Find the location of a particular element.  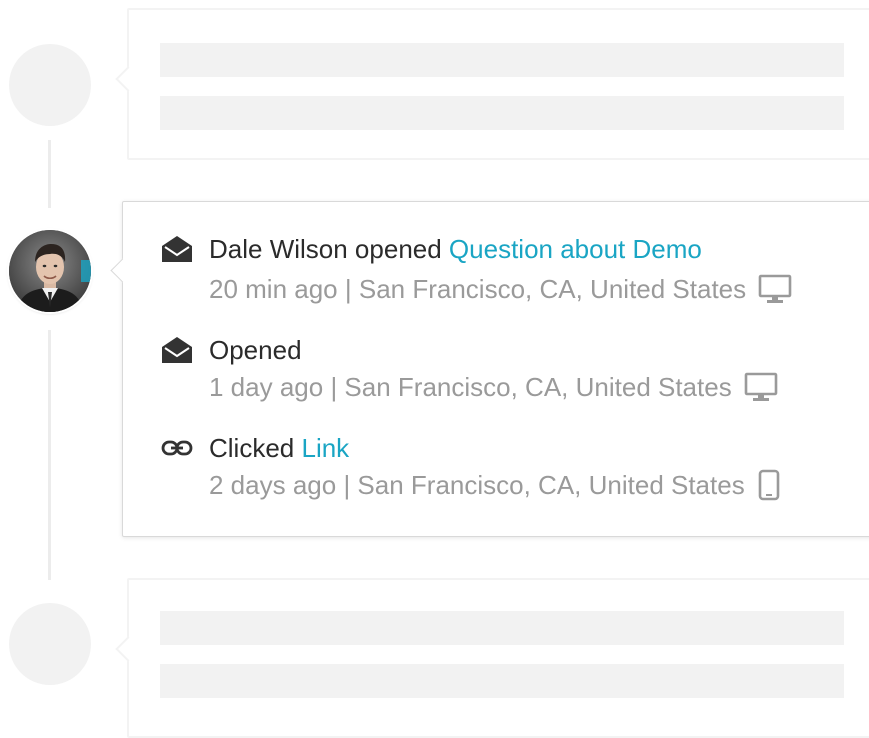

event-prefix: Opened is located at coordinates (255, 350).